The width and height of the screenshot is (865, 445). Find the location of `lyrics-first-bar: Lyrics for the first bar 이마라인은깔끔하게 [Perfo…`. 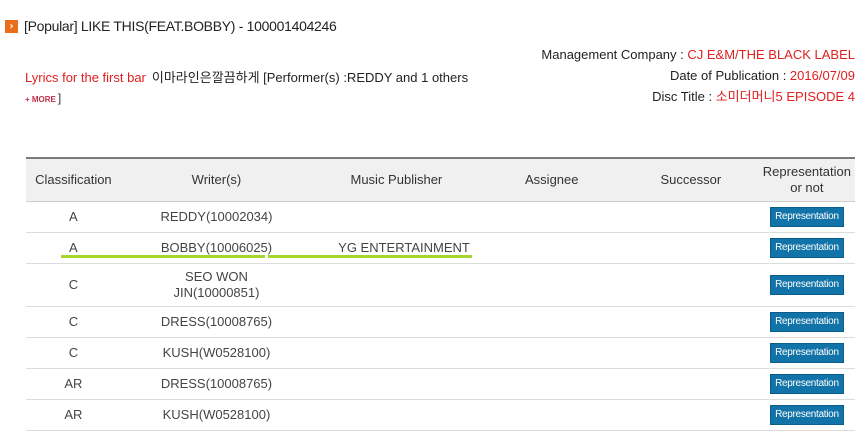

lyrics-first-bar: Lyrics for the first bar 이마라인은깔끔하게 [Perfo… is located at coordinates (246, 76).